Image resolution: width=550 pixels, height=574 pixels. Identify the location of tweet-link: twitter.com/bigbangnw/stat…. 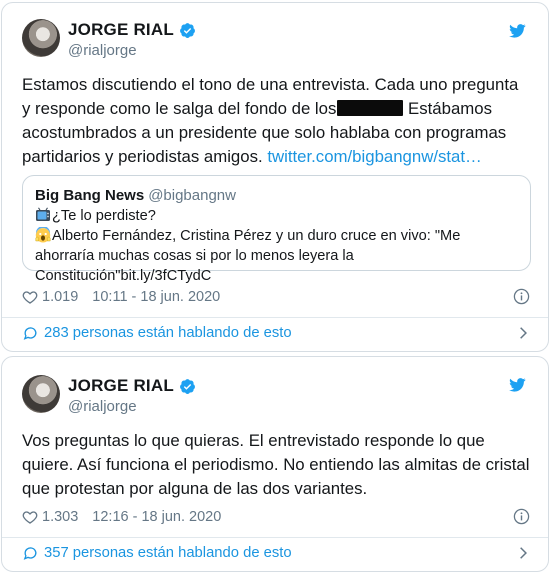
(374, 156).